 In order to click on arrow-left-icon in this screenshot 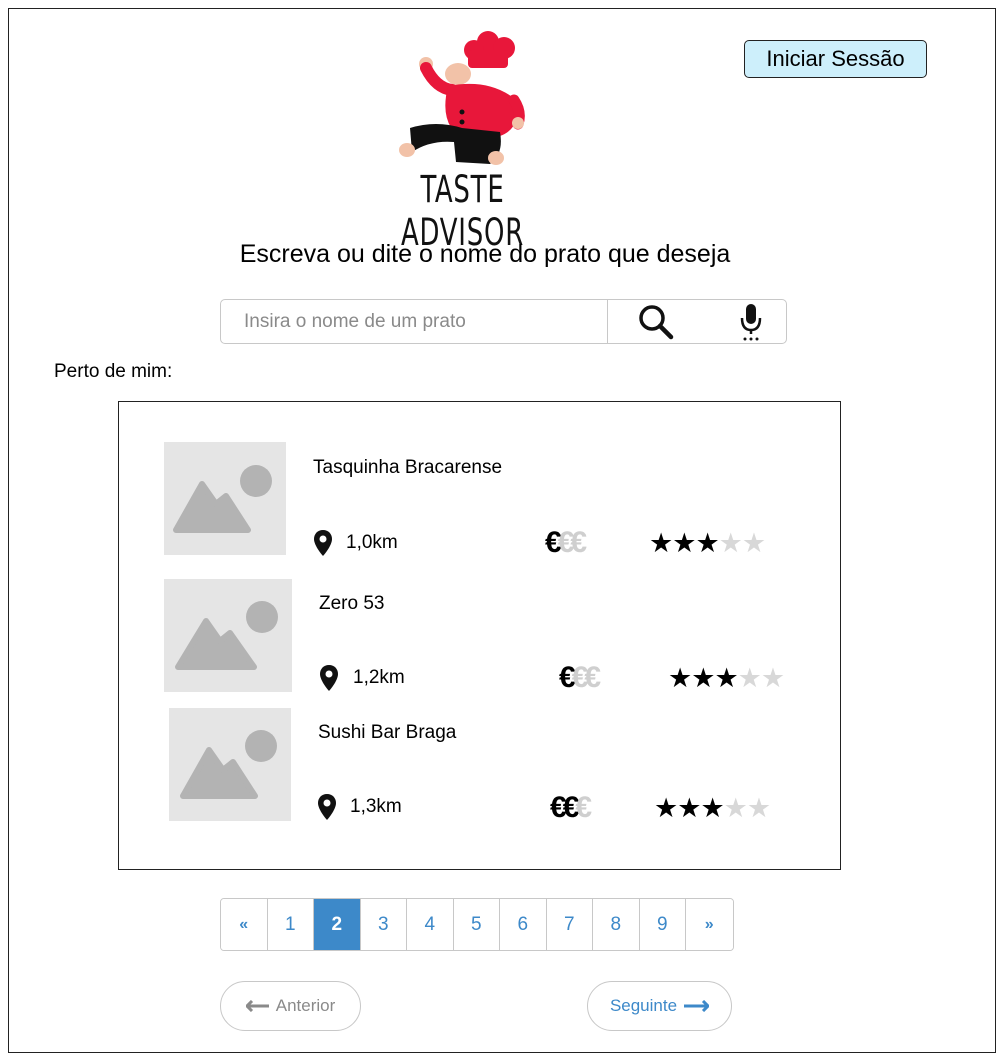, I will do `click(257, 1006)`.